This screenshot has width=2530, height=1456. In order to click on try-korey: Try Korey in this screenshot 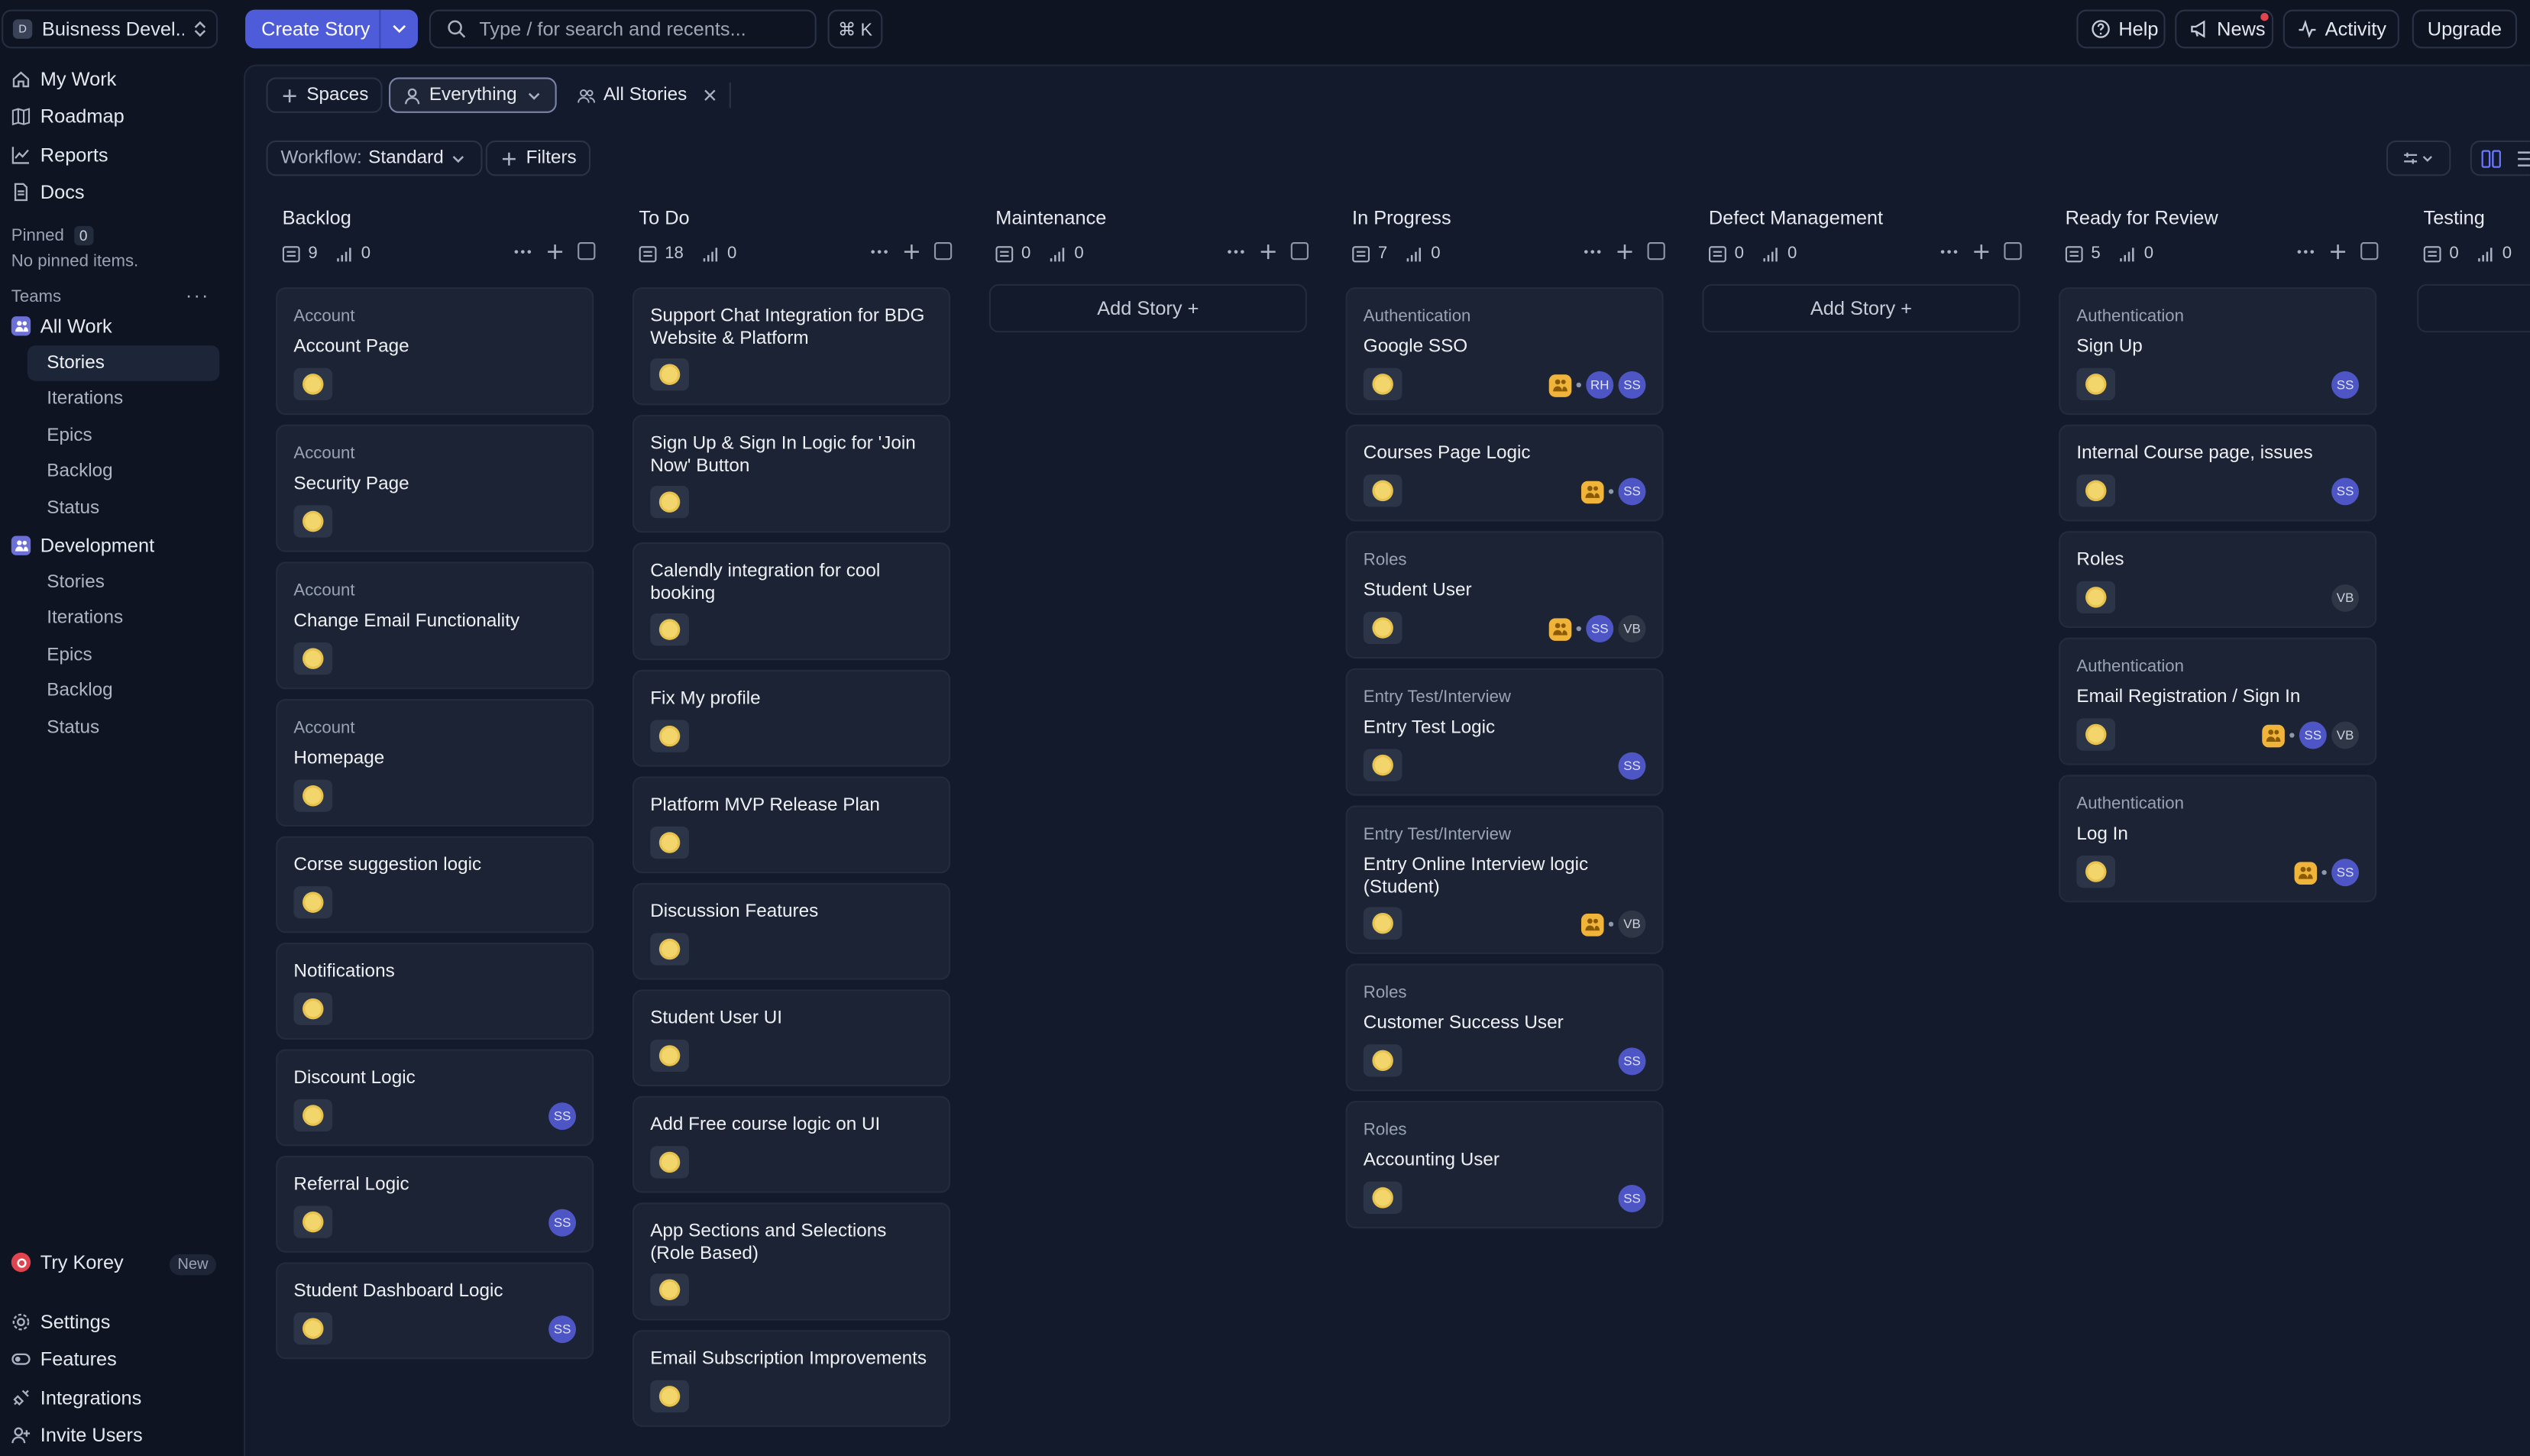, I will do `click(67, 1262)`.